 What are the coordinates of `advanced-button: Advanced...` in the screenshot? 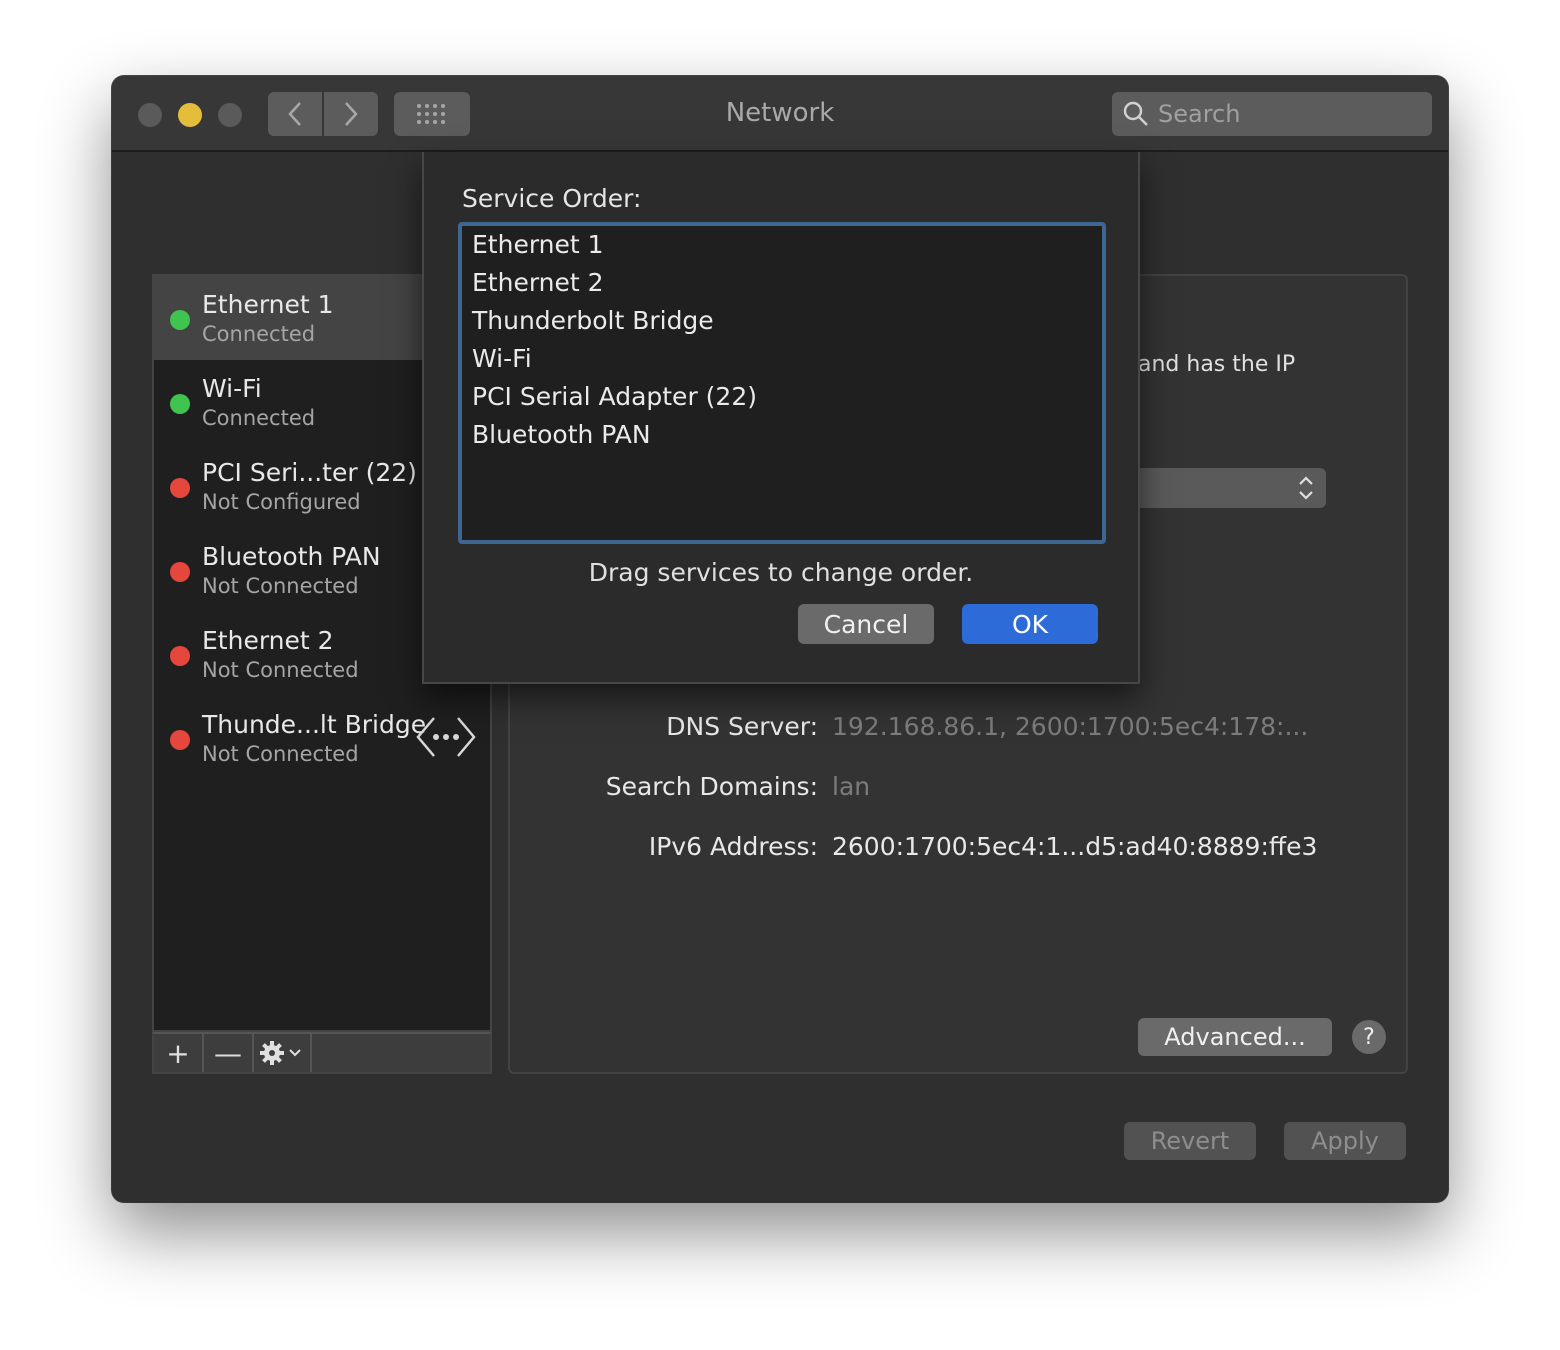 It's located at (1235, 1037).